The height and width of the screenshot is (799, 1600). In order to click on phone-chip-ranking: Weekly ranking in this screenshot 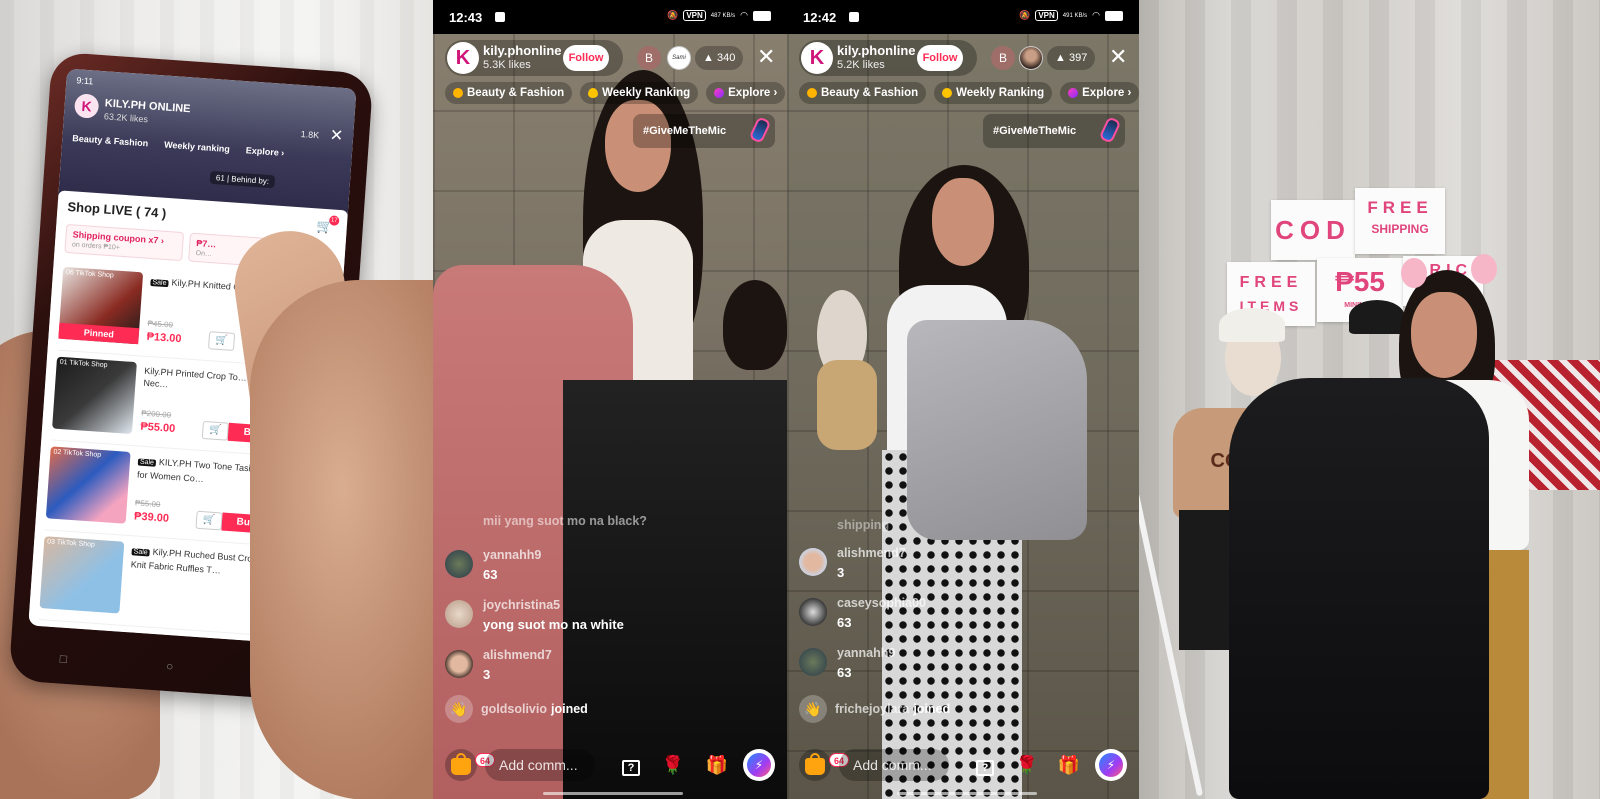, I will do `click(197, 147)`.